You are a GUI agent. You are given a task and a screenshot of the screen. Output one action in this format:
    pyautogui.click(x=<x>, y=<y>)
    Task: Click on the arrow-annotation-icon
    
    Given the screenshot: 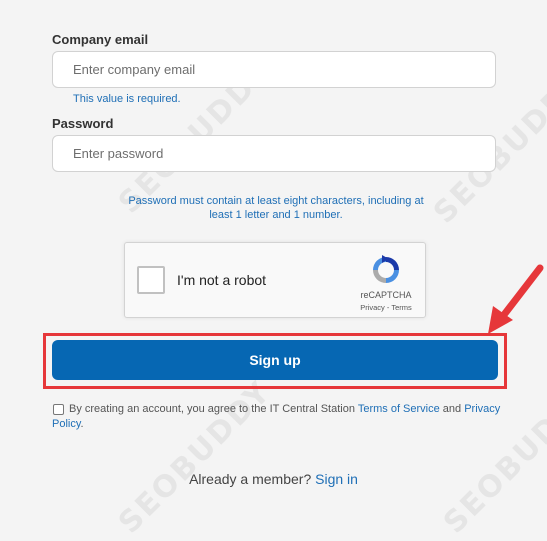 What is the action you would take?
    pyautogui.click(x=516, y=299)
    